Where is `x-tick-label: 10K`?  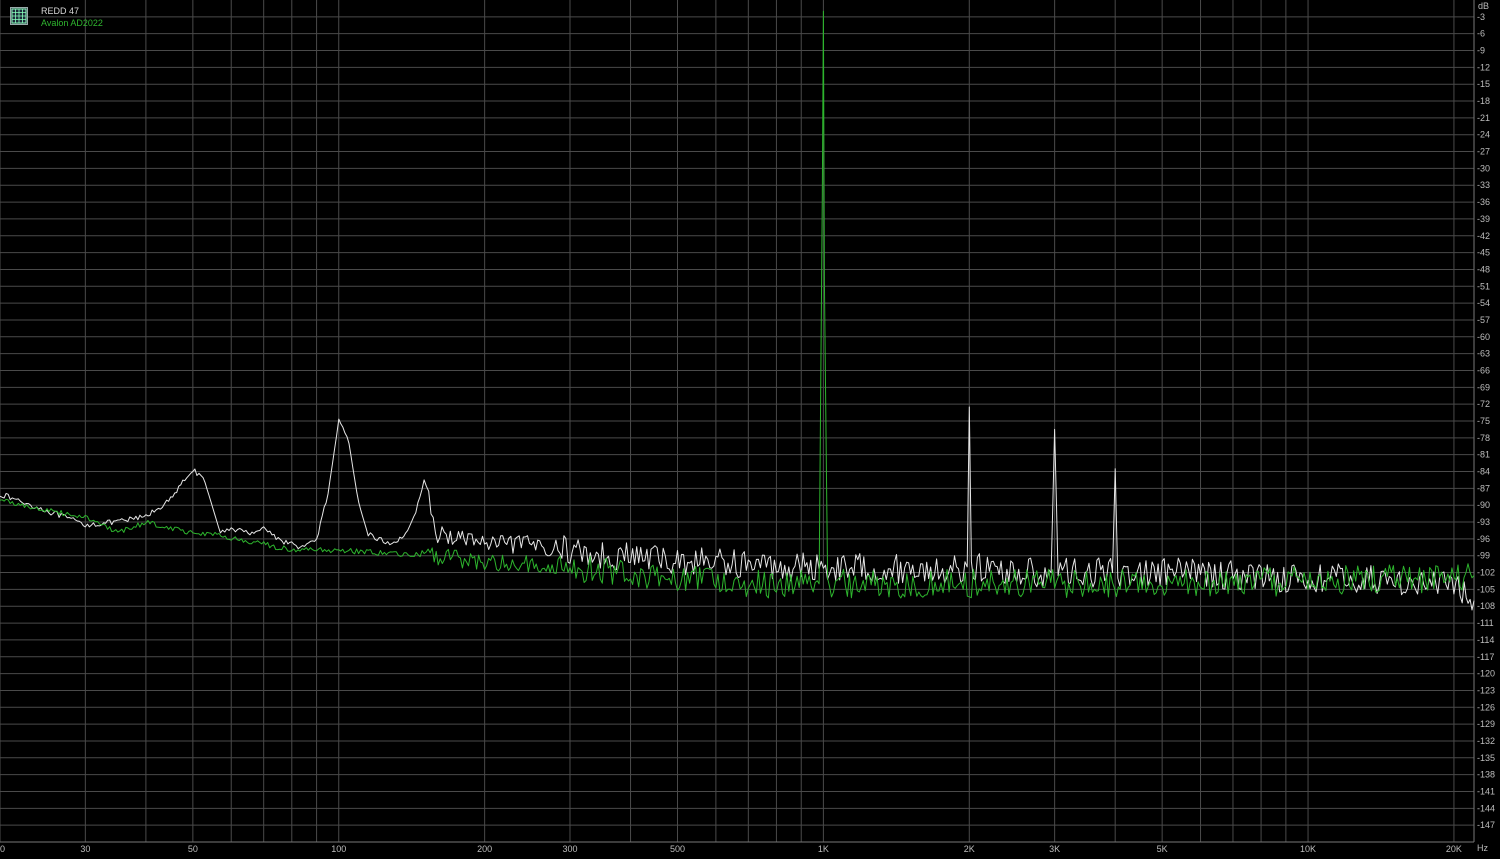
x-tick-label: 10K is located at coordinates (1308, 849).